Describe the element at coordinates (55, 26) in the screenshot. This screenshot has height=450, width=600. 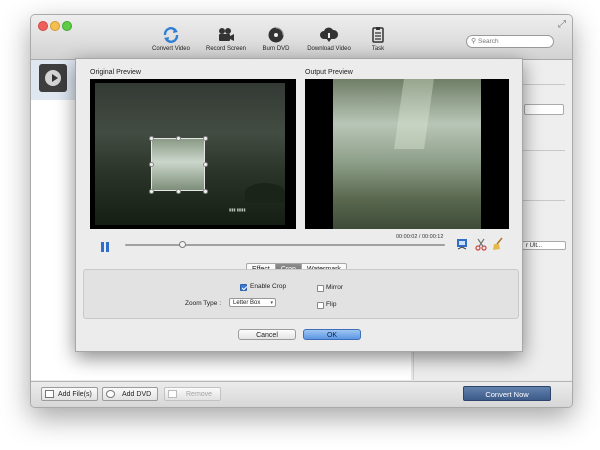
I see `minimize-window-button` at that location.